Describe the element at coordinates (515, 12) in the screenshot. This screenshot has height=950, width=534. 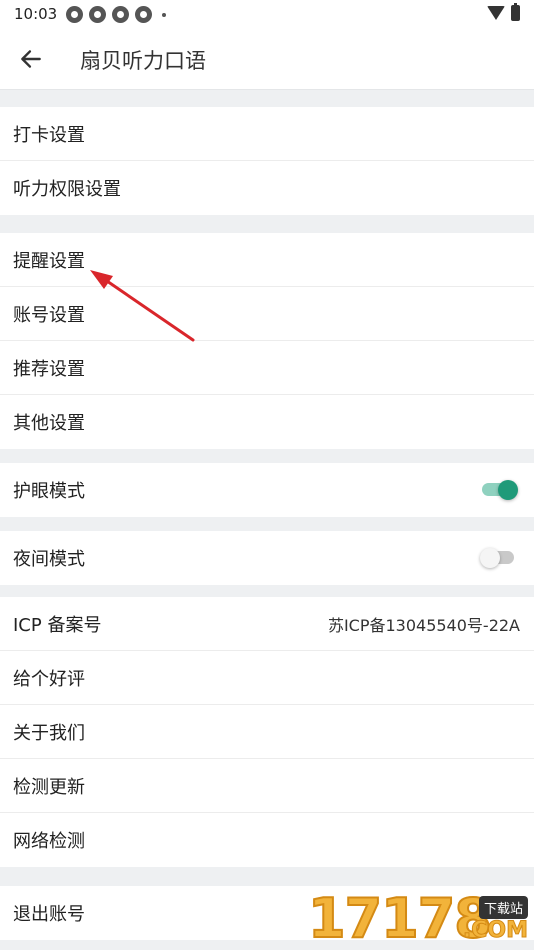
I see `battery-icon` at that location.